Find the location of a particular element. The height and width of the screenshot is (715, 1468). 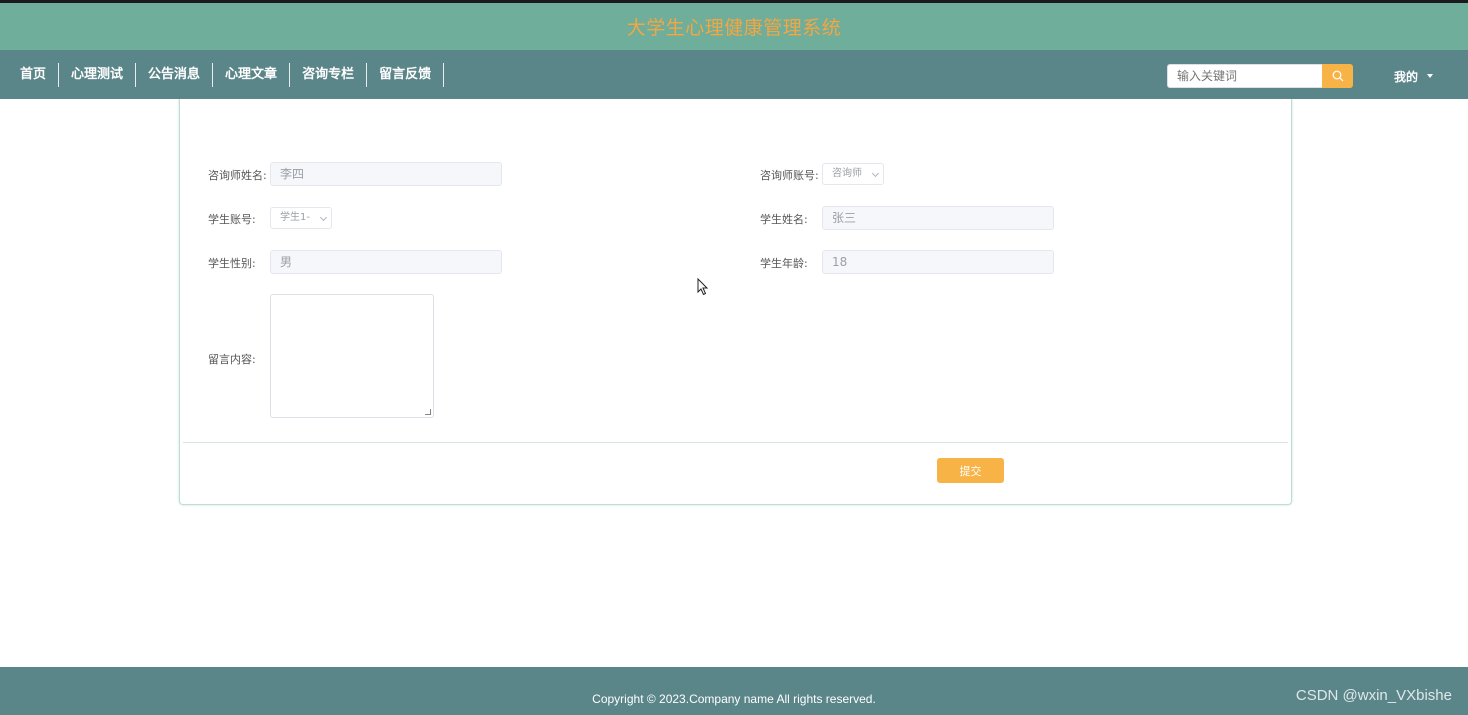

message-content-textarea is located at coordinates (352, 356).